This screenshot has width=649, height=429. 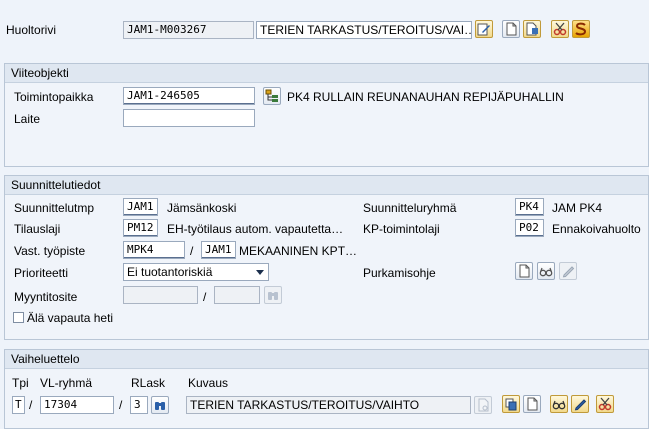 What do you see at coordinates (70, 318) in the screenshot?
I see `no-release-label: Älä vapauta heti` at bounding box center [70, 318].